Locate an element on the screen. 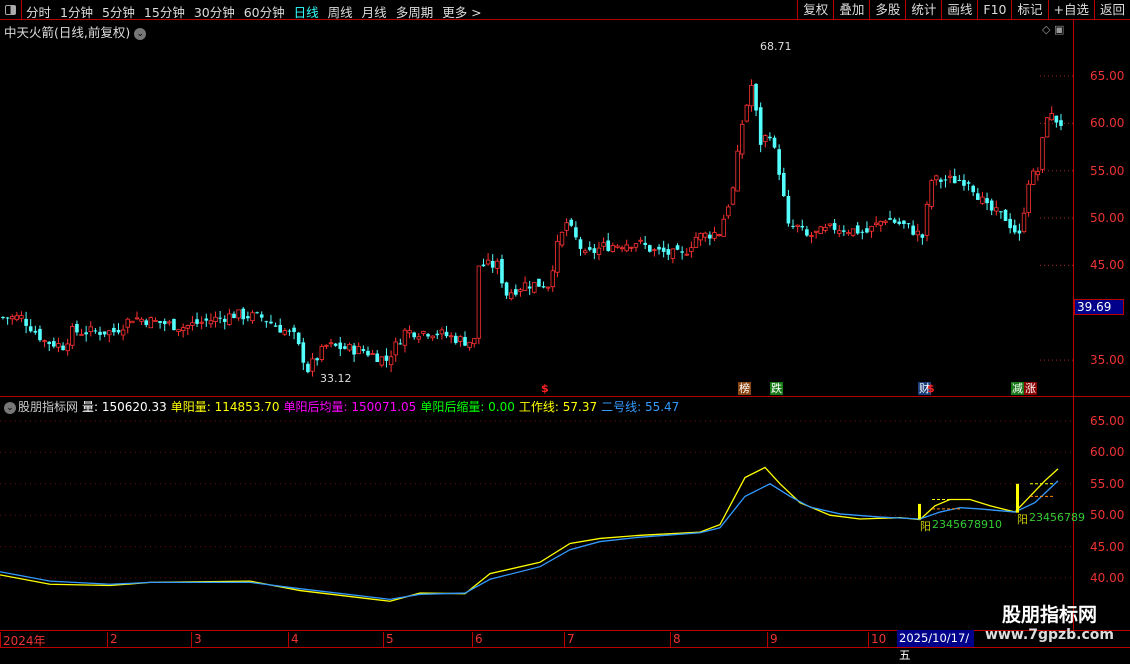 Image resolution: width=1130 pixels, height=664 pixels. indicator-value: 量: 150620.33 is located at coordinates (124, 407).